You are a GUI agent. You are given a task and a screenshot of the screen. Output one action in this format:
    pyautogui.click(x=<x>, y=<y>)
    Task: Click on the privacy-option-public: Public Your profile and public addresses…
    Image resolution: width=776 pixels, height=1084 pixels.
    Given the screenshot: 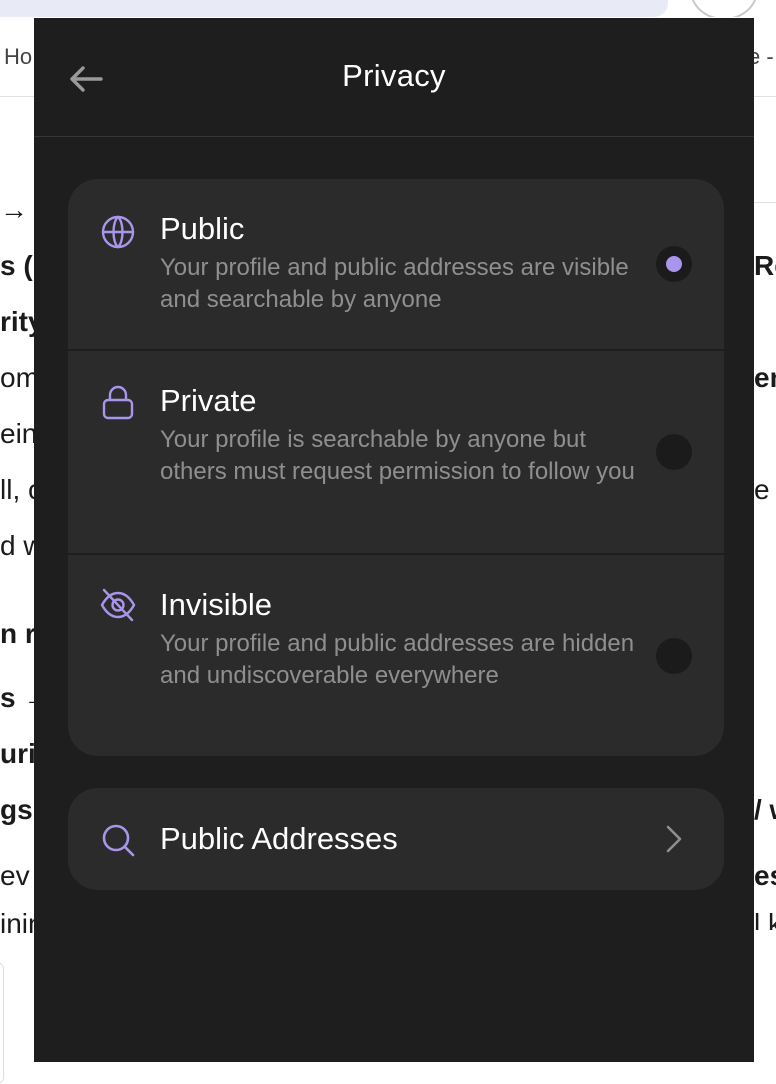 What is the action you would take?
    pyautogui.click(x=396, y=265)
    